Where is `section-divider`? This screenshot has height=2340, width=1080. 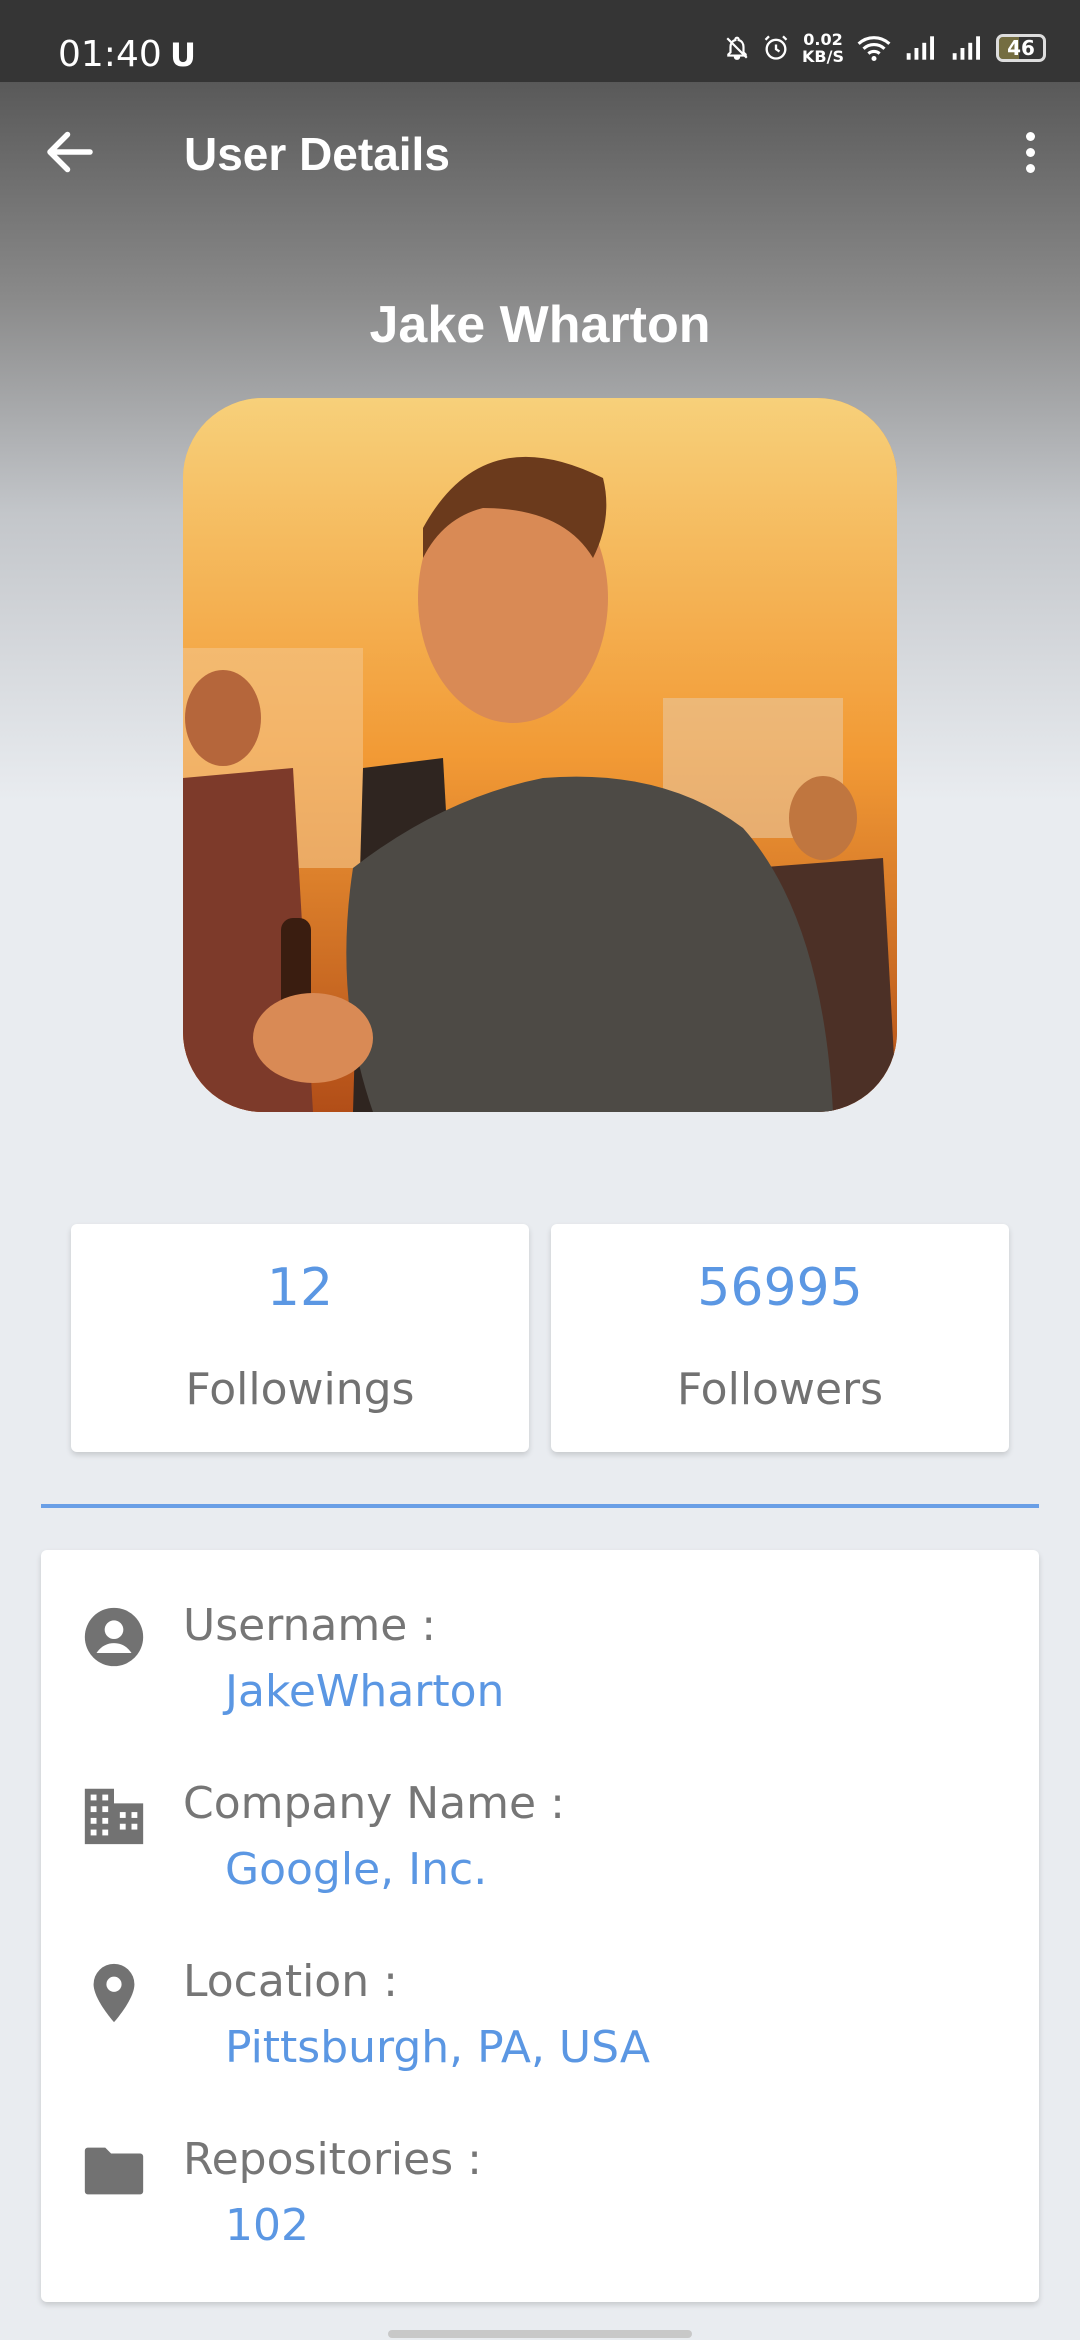 section-divider is located at coordinates (540, 1506).